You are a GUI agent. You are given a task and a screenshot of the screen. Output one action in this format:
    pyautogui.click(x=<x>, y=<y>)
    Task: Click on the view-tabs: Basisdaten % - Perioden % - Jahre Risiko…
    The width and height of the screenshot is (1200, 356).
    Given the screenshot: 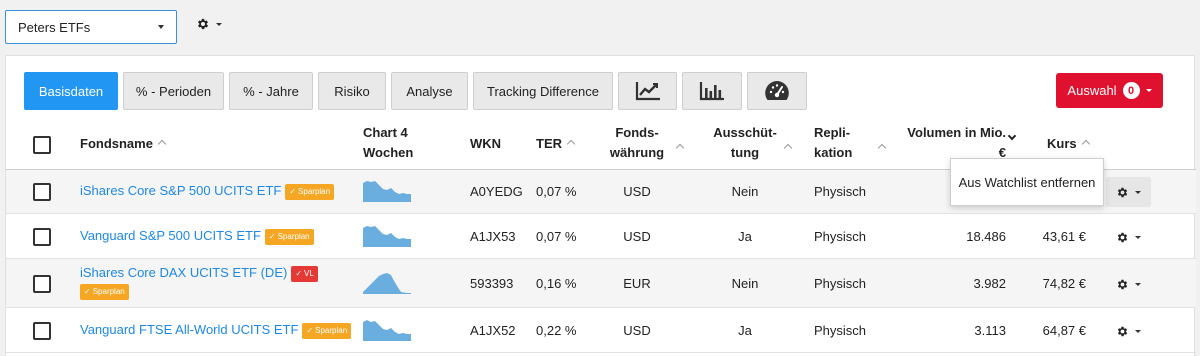 What is the action you would take?
    pyautogui.click(x=415, y=91)
    